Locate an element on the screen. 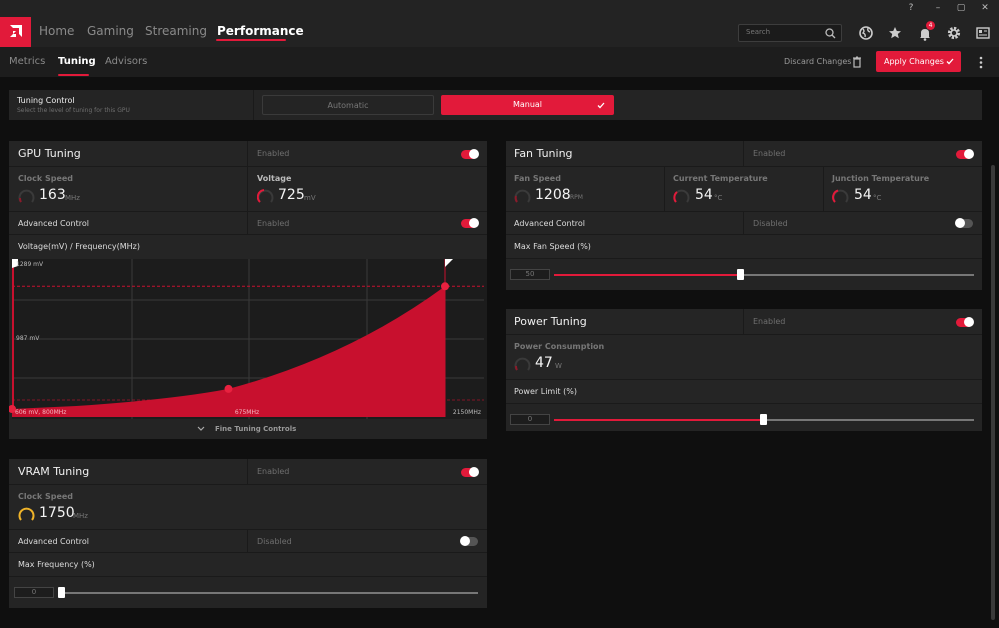 The height and width of the screenshot is (628, 999). tab-streaming: Streaming is located at coordinates (176, 31).